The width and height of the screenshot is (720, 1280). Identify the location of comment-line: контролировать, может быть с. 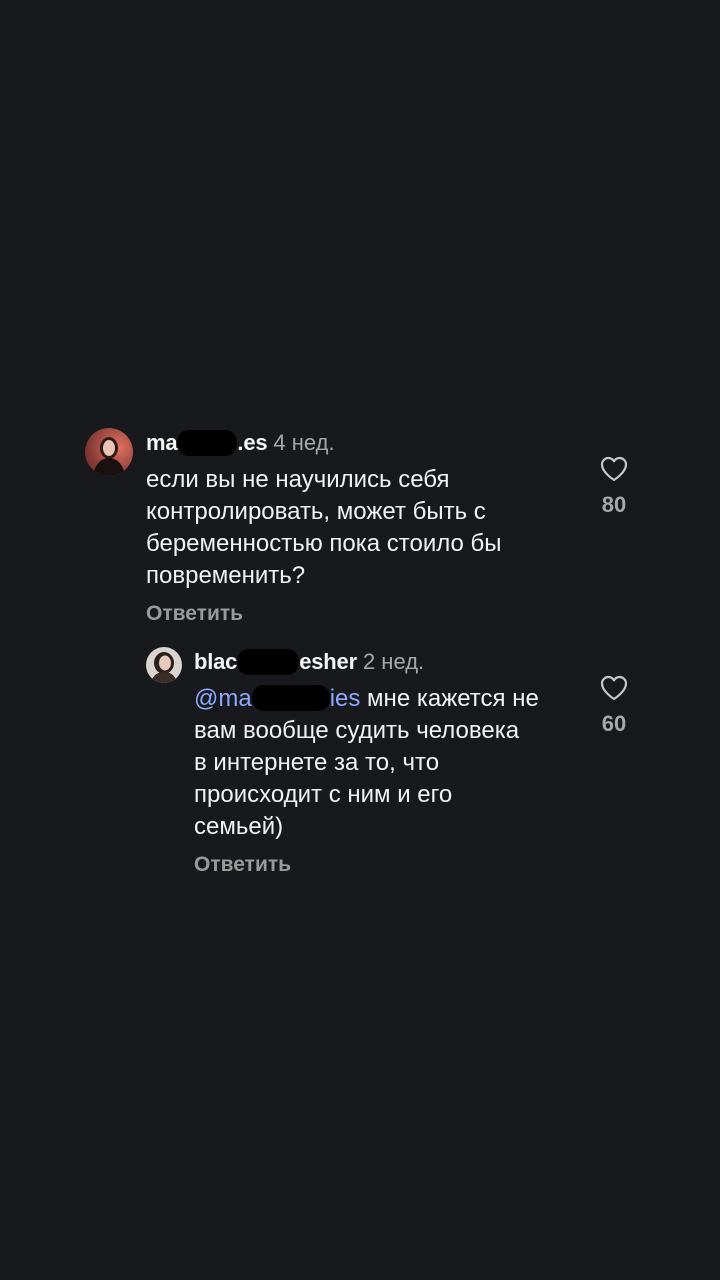
(316, 511).